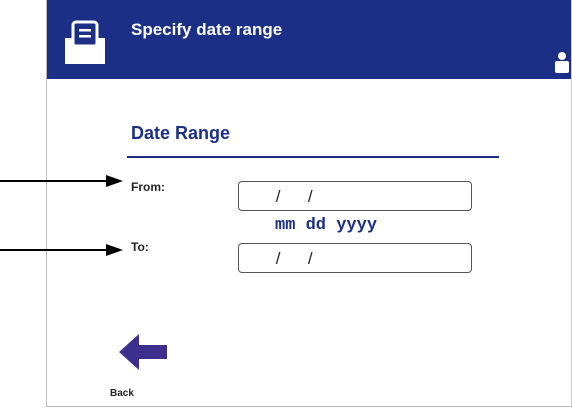  Describe the element at coordinates (297, 258) in the screenshot. I see `to-date-value: / /` at that location.